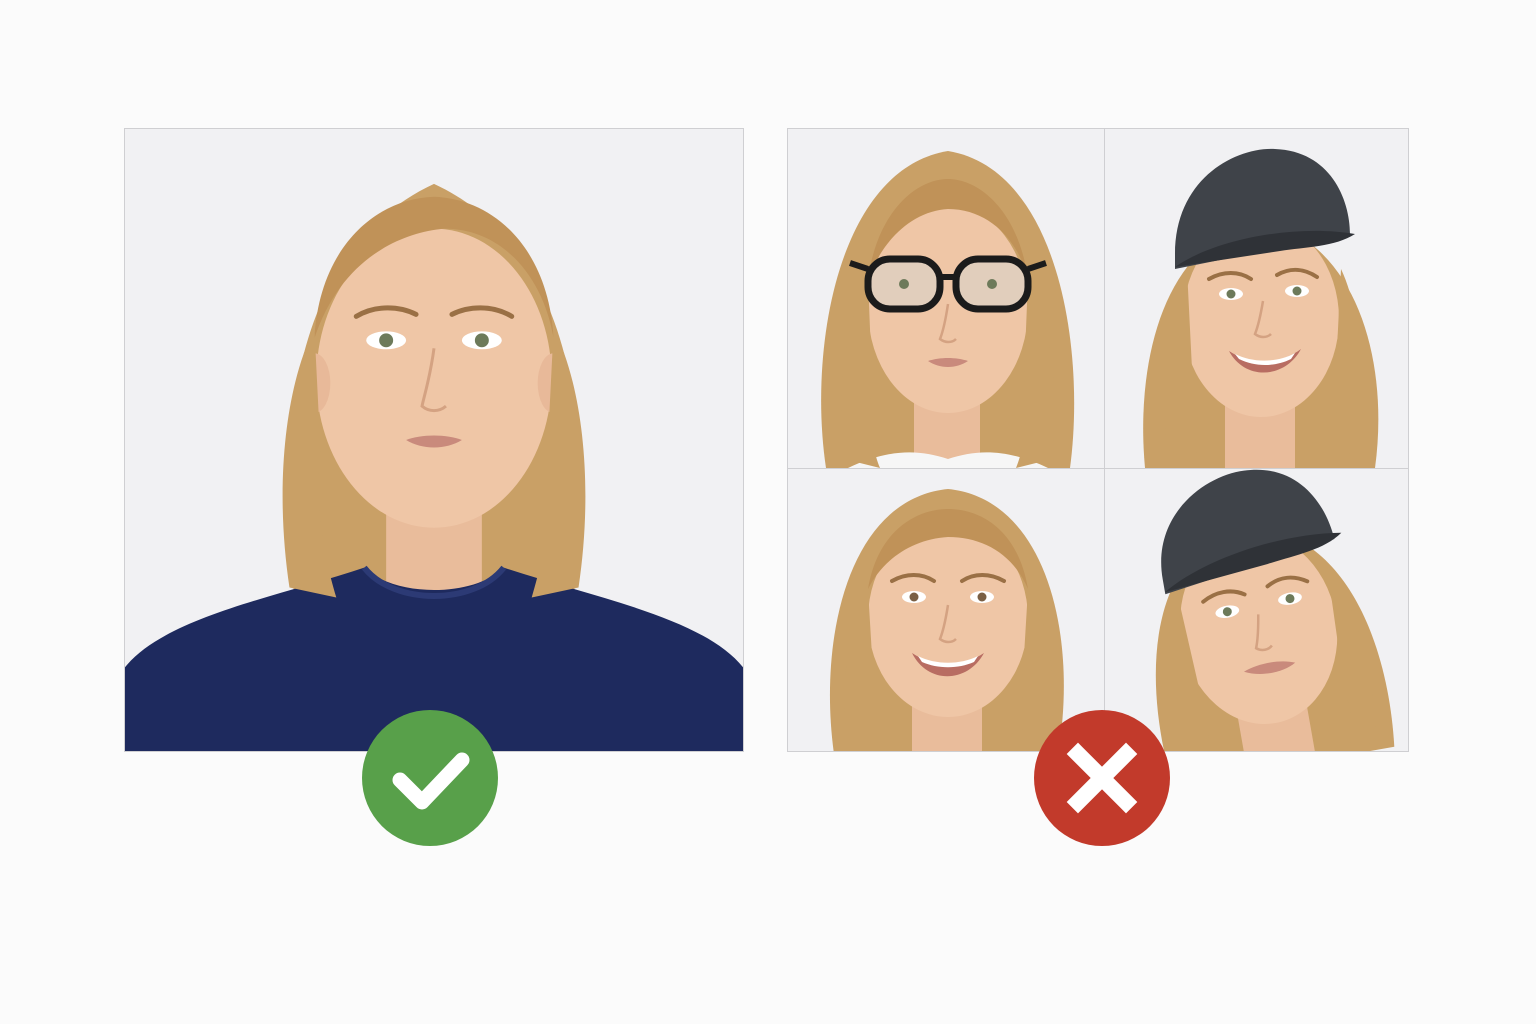  I want to click on approved-badge, so click(430, 778).